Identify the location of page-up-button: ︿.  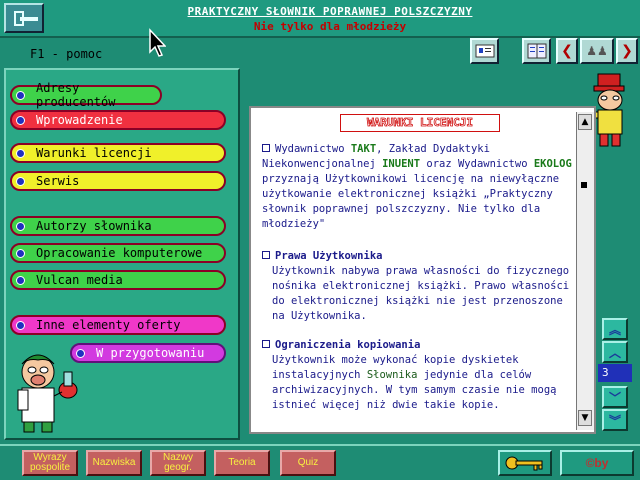
(615, 352).